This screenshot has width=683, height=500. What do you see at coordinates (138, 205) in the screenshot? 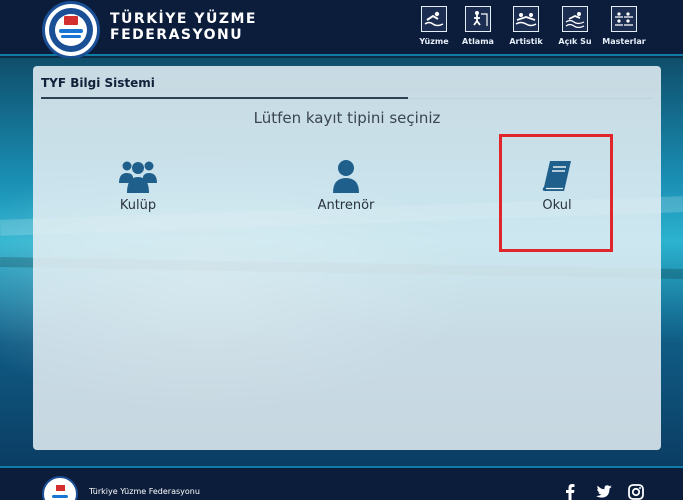
I see `choice-label-kulup: Kulüp` at bounding box center [138, 205].